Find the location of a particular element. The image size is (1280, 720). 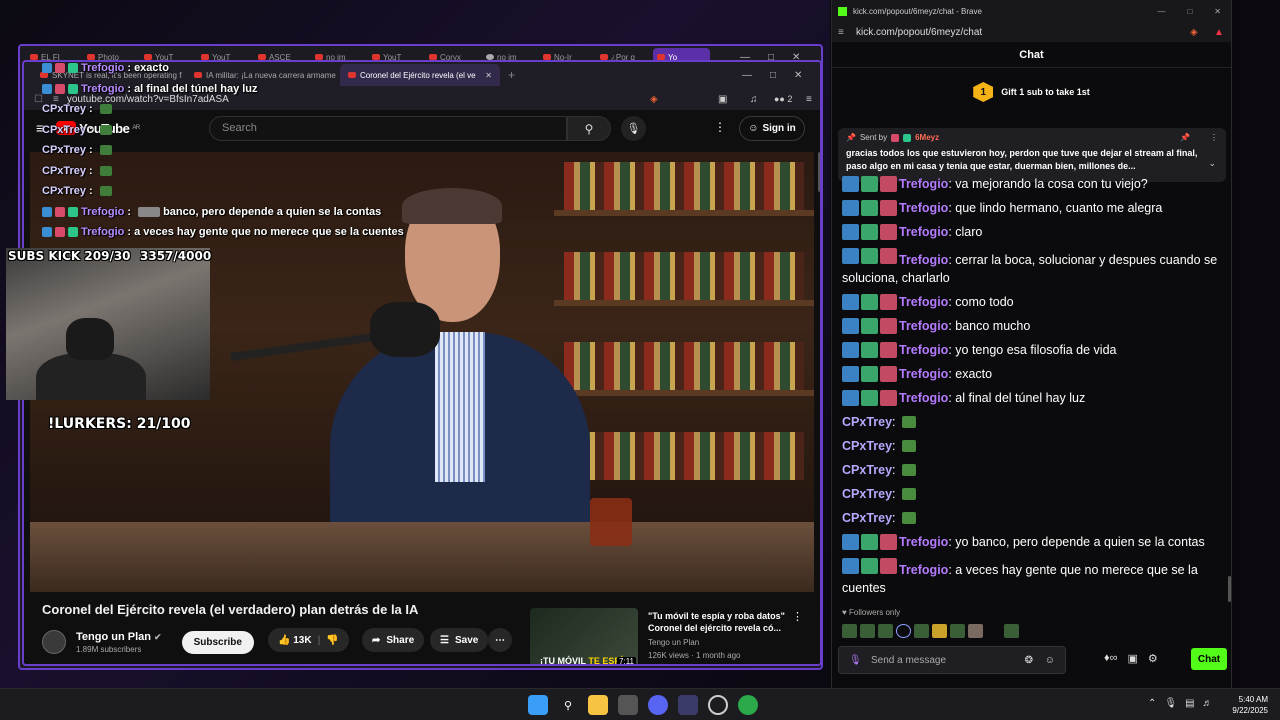

close-tab-icon: ✕ is located at coordinates (488, 75).